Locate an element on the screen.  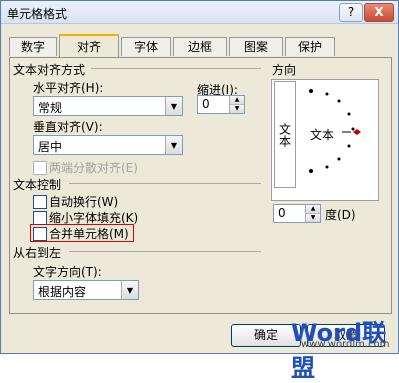
wrap-text-label: 自动换行(W) is located at coordinates (84, 202).